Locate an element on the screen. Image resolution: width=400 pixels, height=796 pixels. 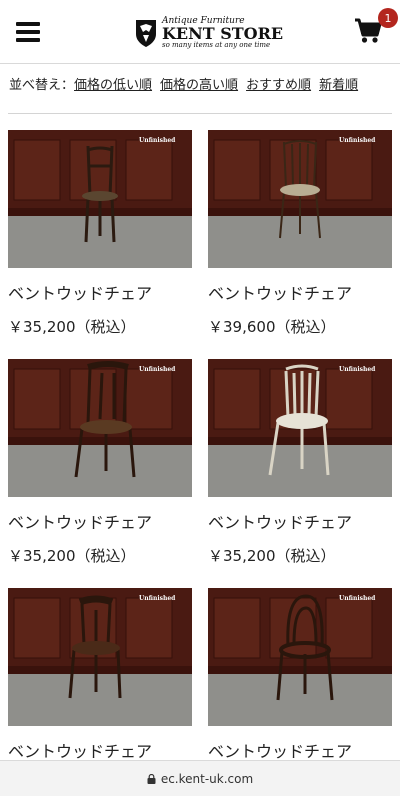
hamburger-menu-icon is located at coordinates (28, 32).